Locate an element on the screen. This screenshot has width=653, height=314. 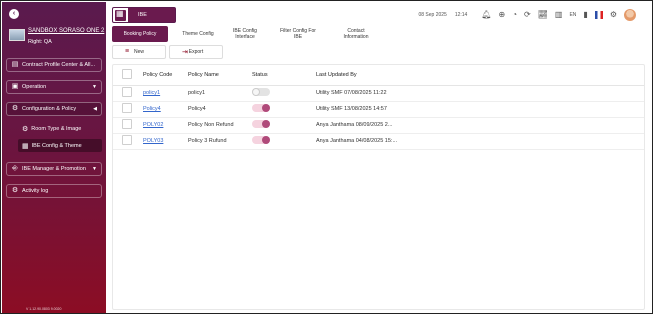
policy-code-link: POLY02 is located at coordinates (153, 125).